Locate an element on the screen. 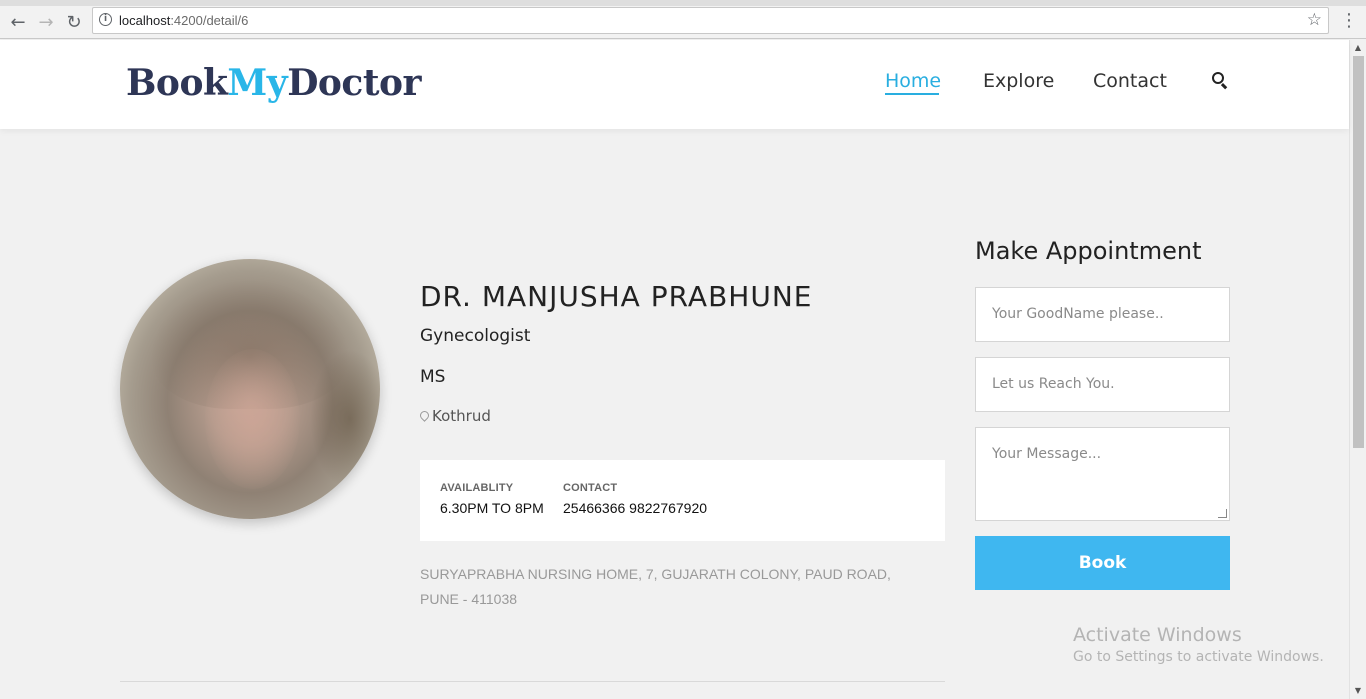  nav-explore: Explore is located at coordinates (1018, 81).